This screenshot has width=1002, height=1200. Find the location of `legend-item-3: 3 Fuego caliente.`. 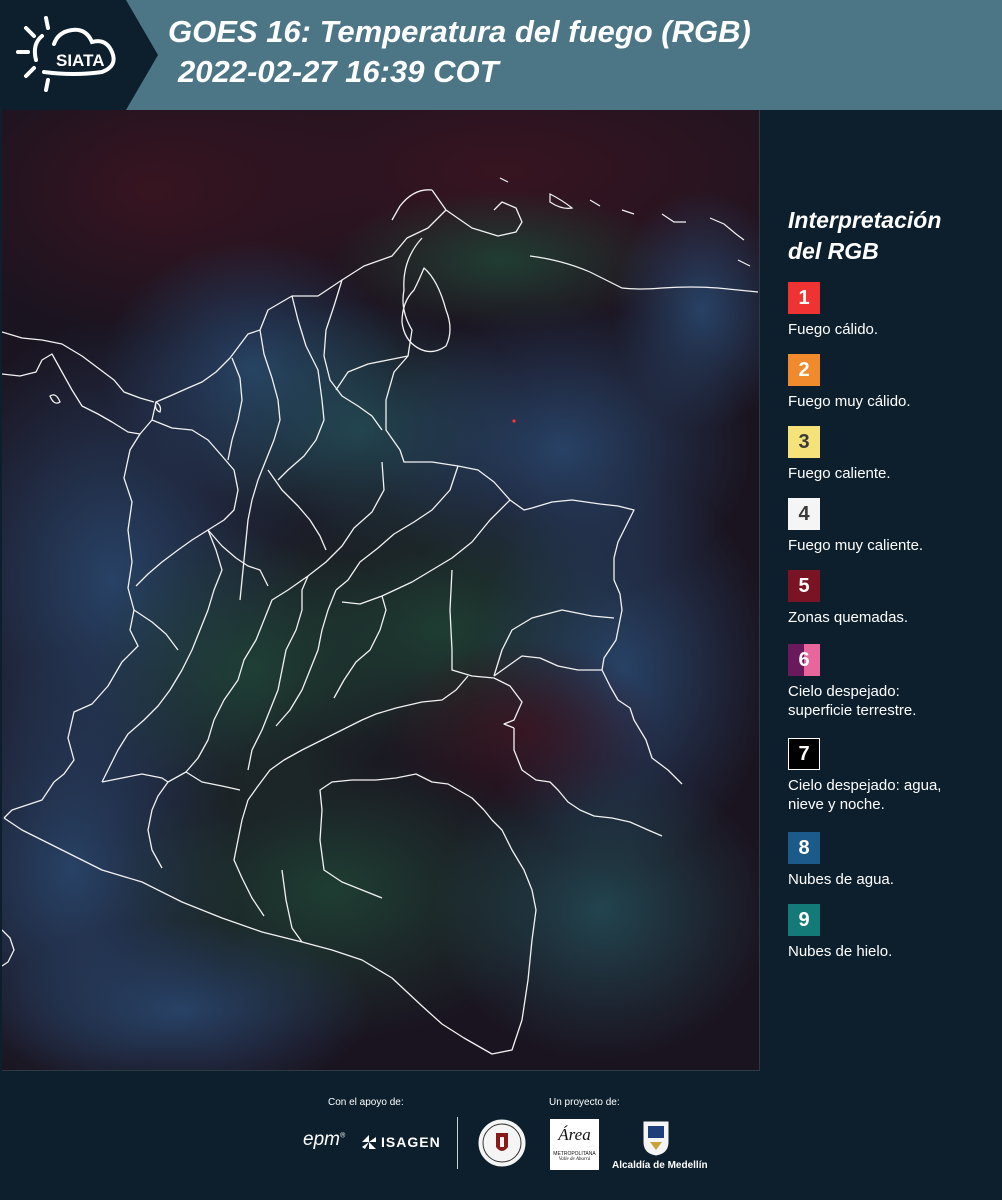

legend-item-3: 3 Fuego caliente. is located at coordinates (893, 454).